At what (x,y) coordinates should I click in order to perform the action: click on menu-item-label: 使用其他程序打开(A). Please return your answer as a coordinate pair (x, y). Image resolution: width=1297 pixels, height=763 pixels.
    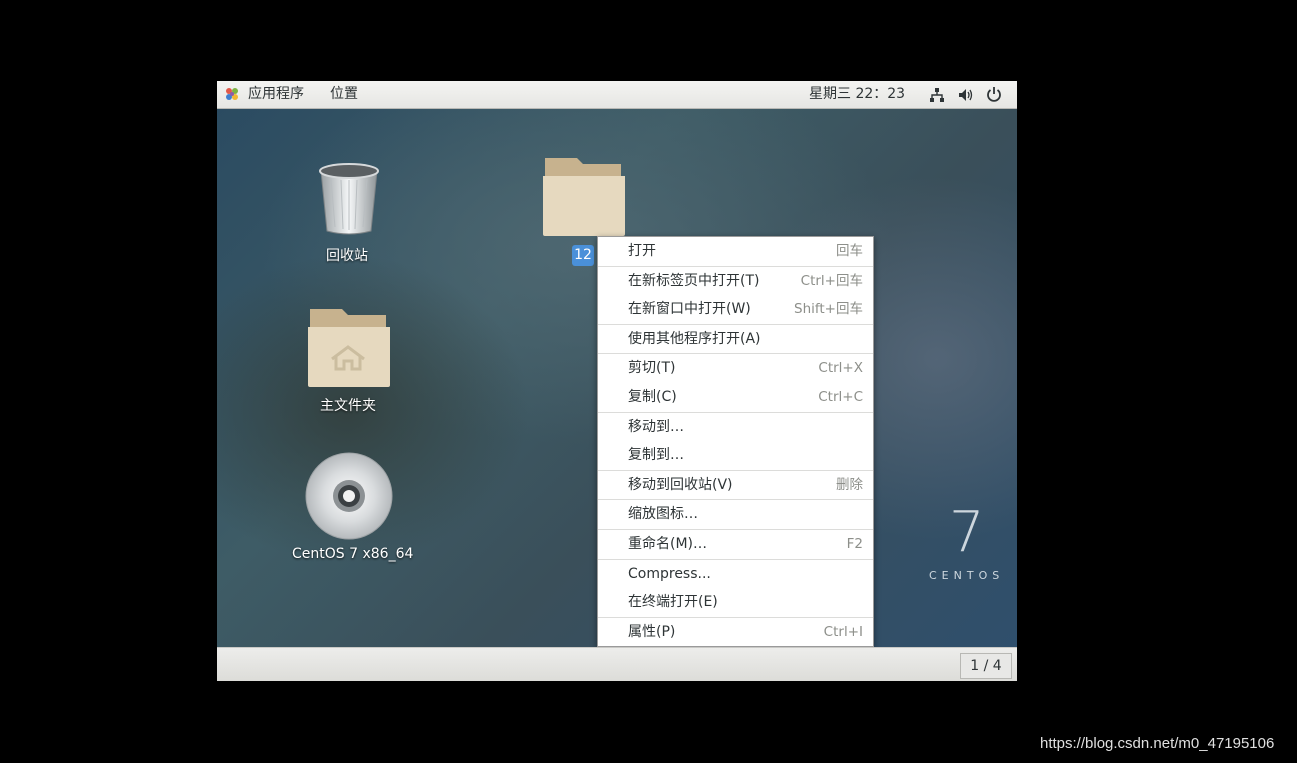
    Looking at the image, I should click on (694, 338).